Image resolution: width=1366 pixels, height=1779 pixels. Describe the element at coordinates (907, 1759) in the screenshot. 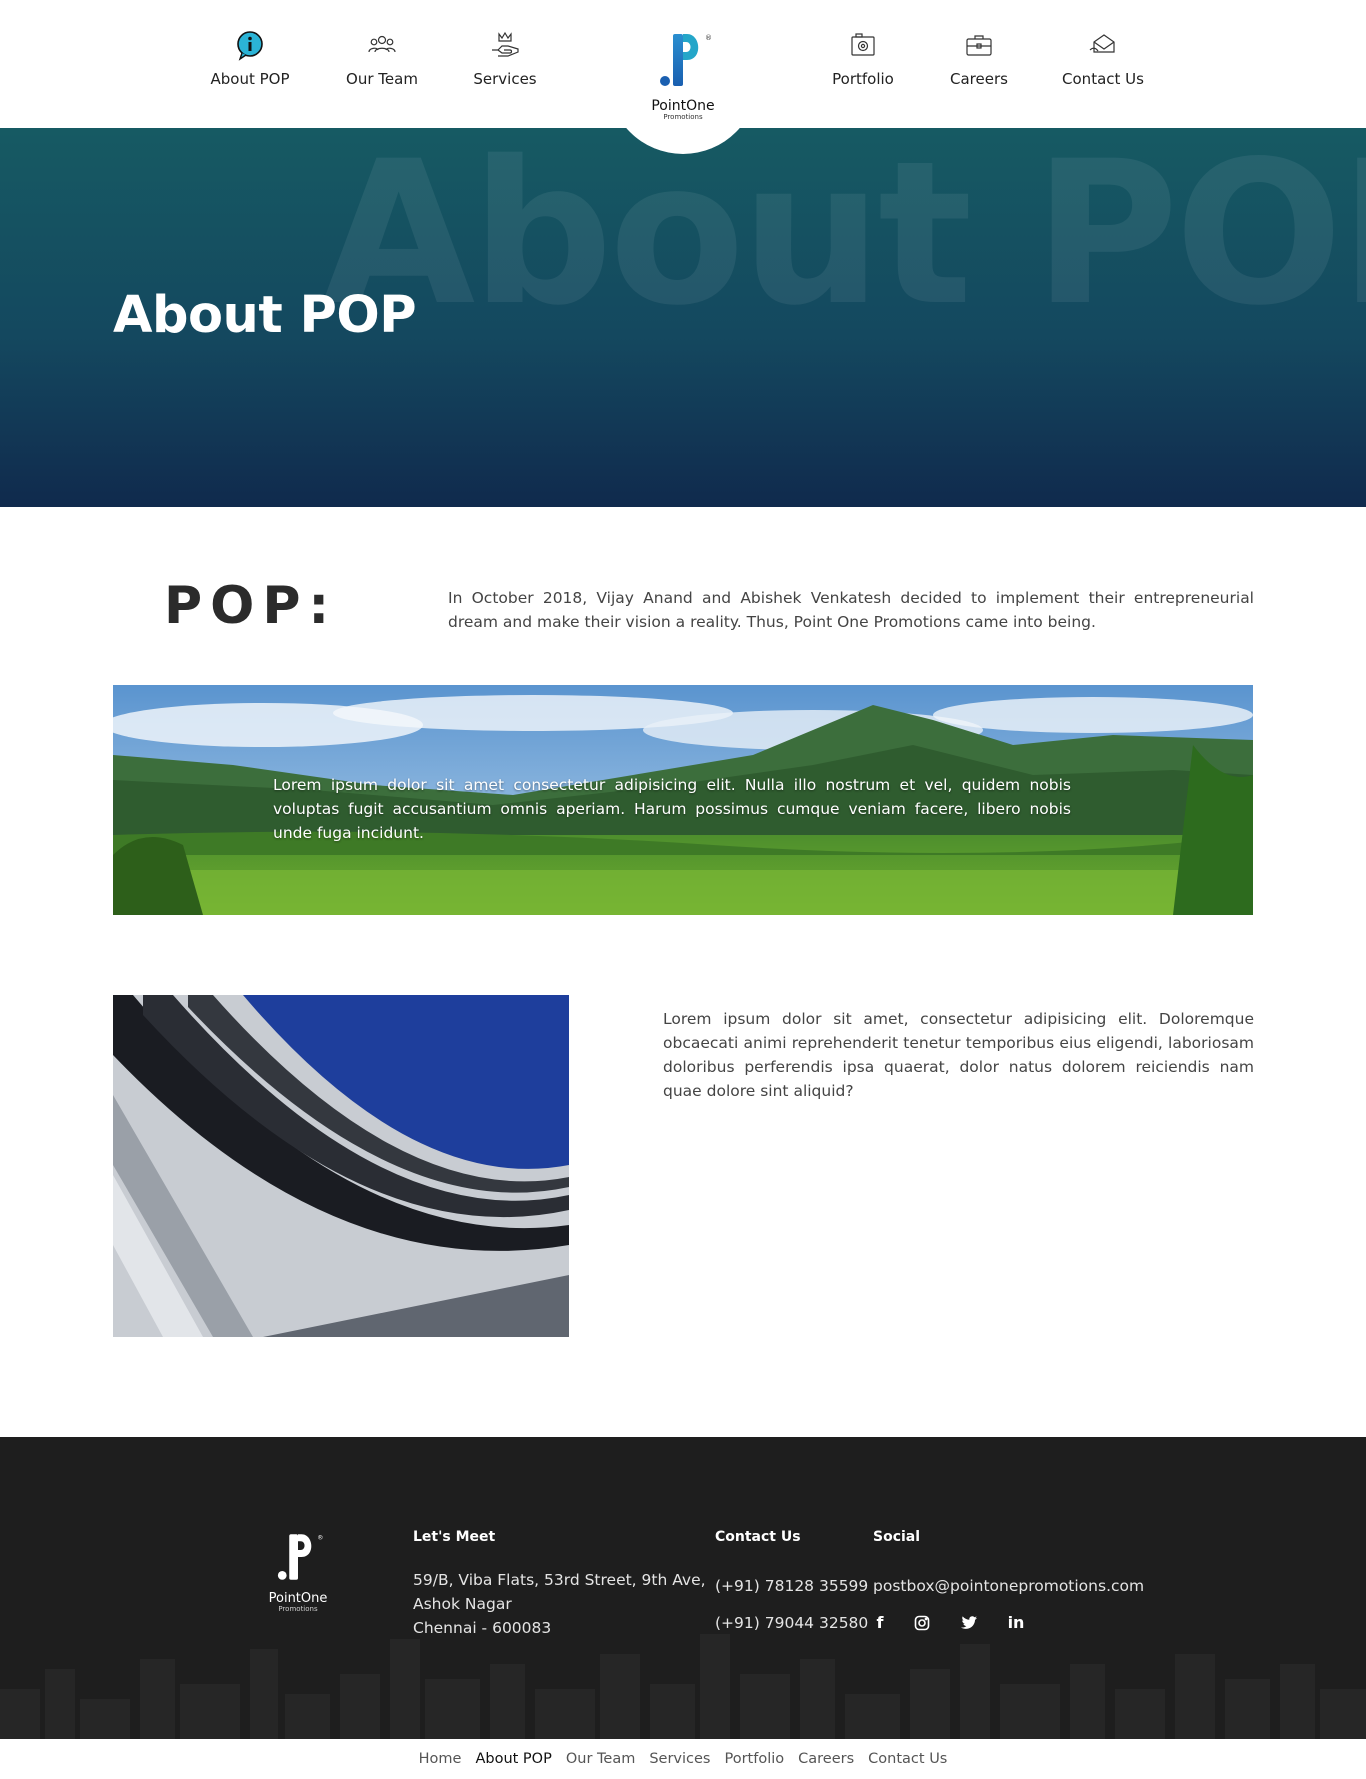

I see `bottom-nav-contact-us: Contact Us` at that location.